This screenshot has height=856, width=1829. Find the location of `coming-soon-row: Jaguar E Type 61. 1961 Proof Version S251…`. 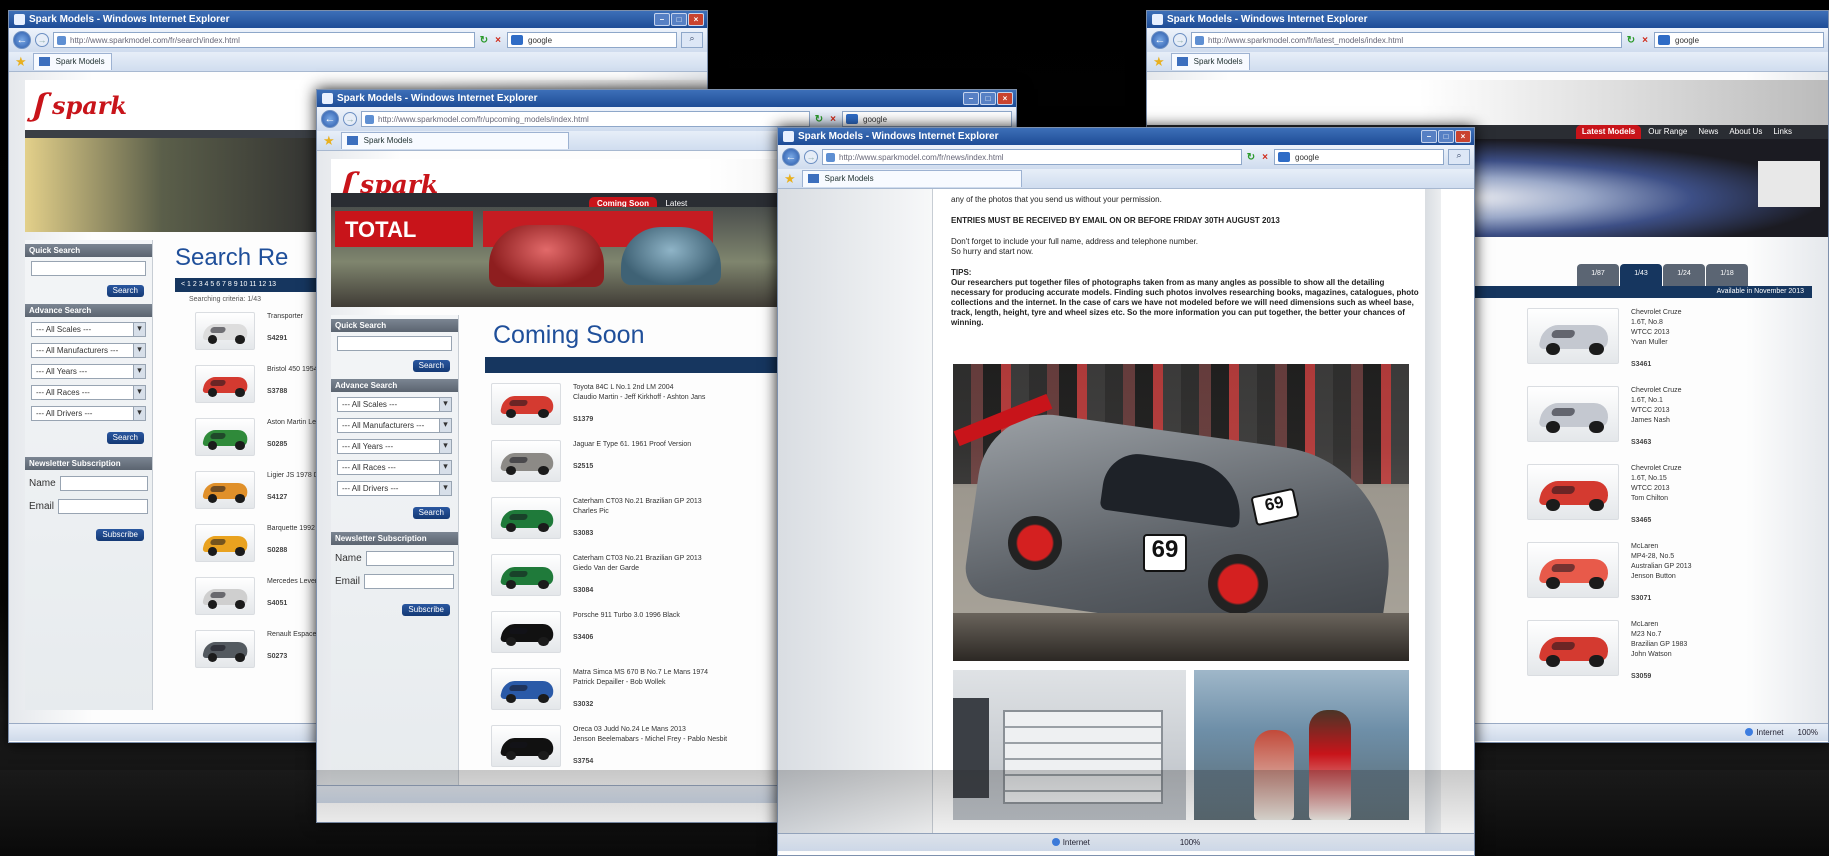

coming-soon-row: Jaguar E Type 61. 1961 Proof Version S251… is located at coordinates (620, 461).